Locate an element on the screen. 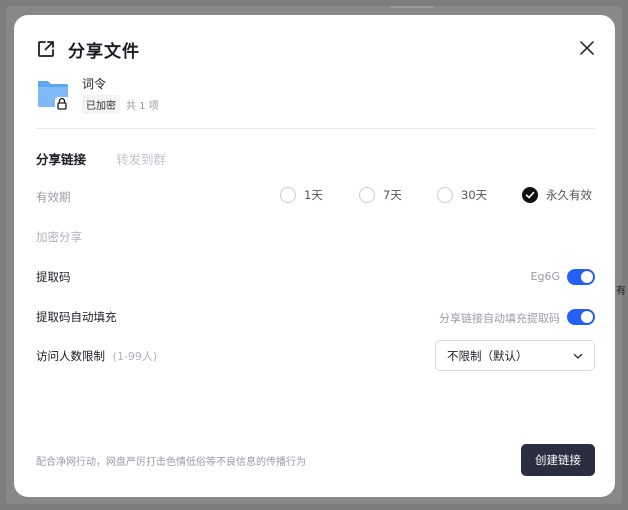 The height and width of the screenshot is (510, 628). background-tab-indicator is located at coordinates (412, 7).